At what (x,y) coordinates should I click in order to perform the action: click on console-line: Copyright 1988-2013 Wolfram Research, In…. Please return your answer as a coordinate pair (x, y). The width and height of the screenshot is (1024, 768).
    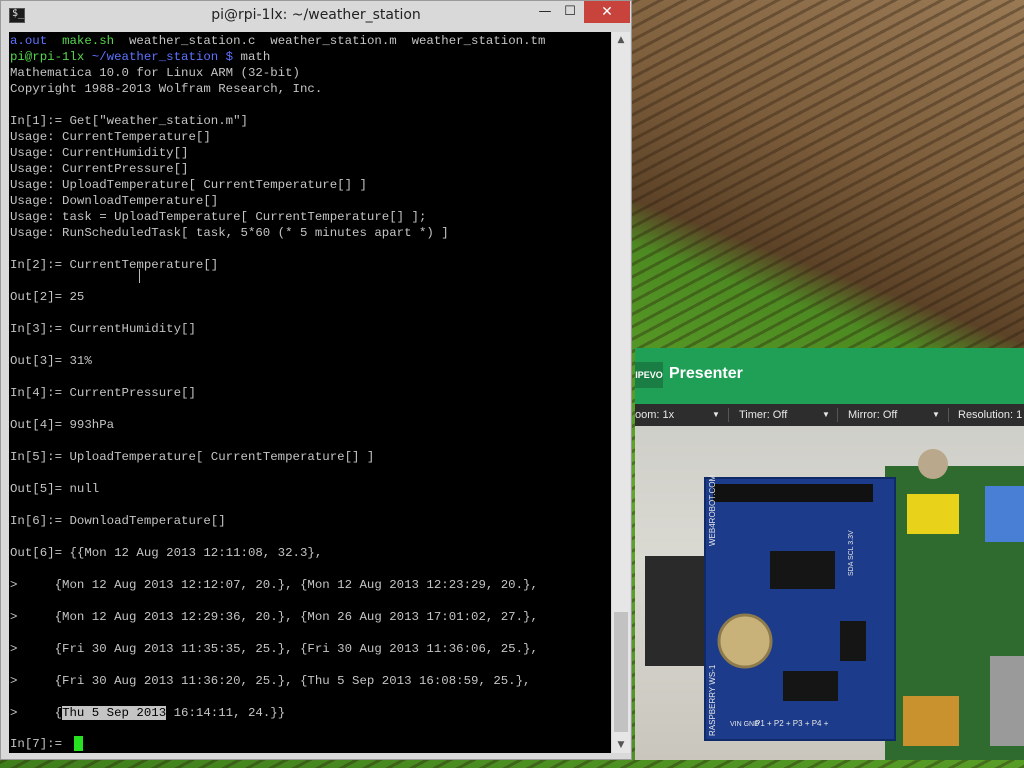
    Looking at the image, I should click on (166, 89).